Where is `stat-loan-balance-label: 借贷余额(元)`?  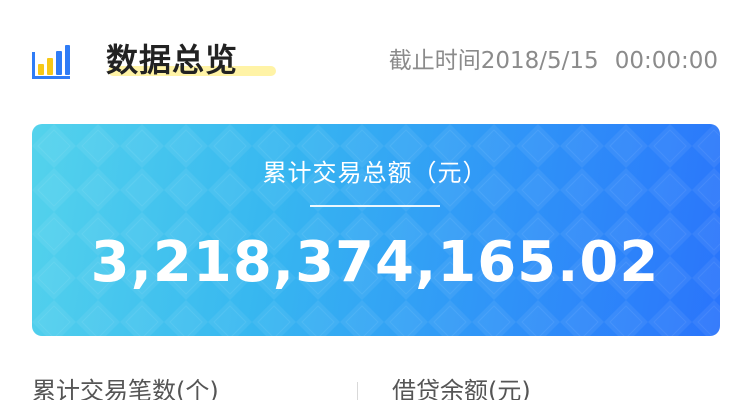
stat-loan-balance-label: 借贷余额(元) is located at coordinates (461, 388).